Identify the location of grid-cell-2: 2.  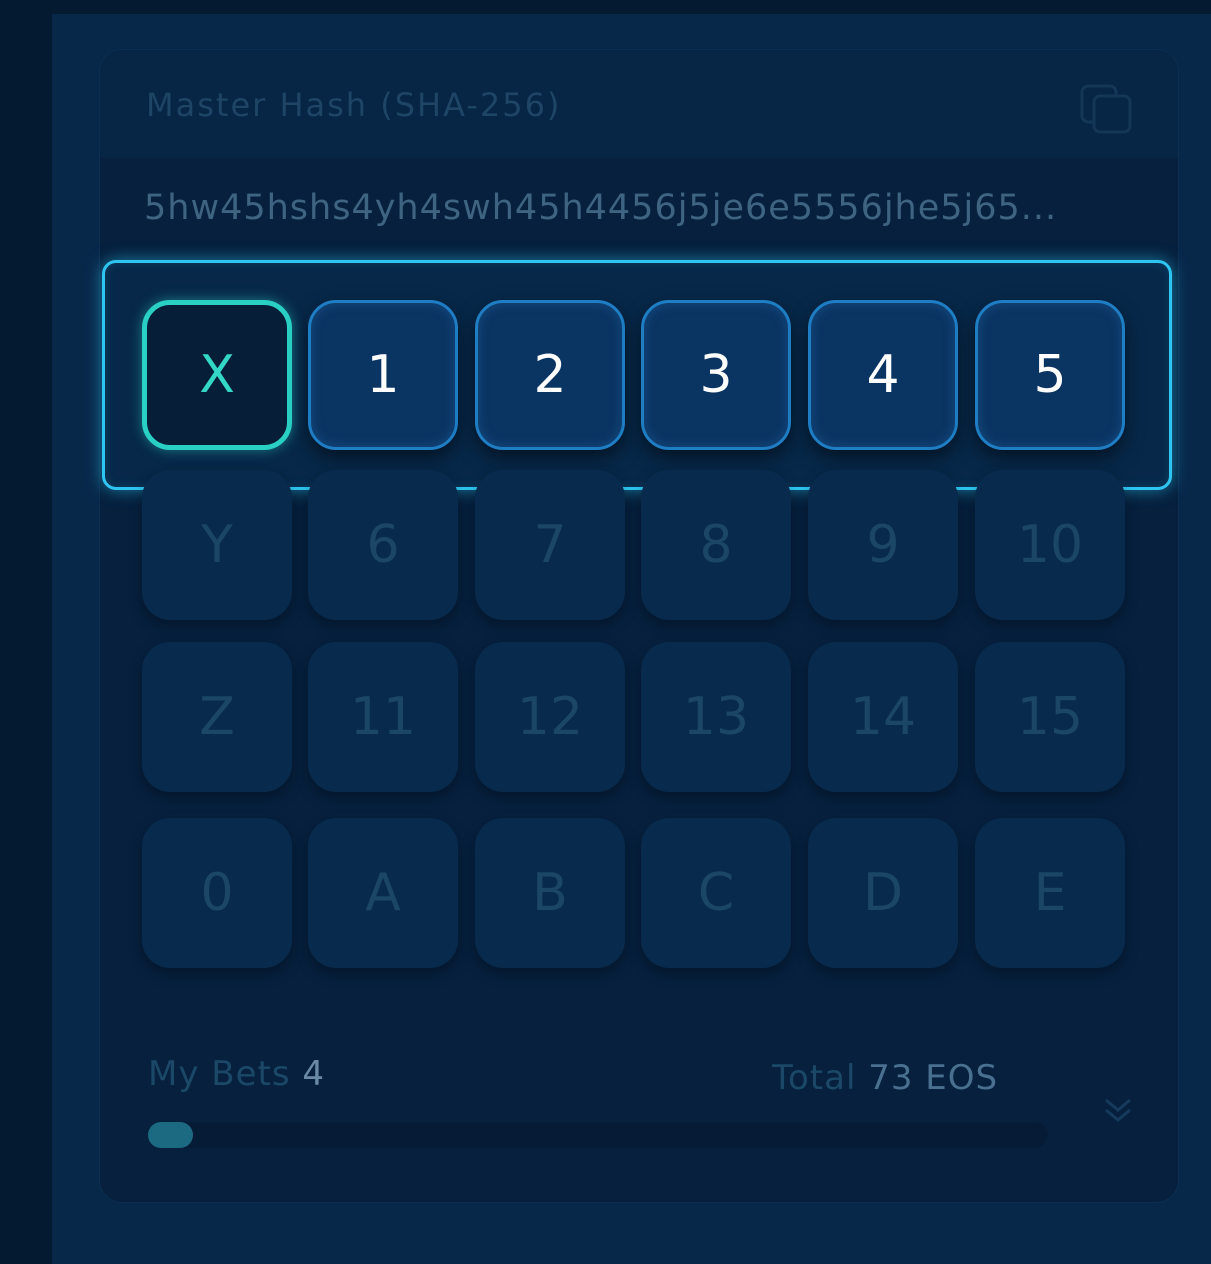
(550, 375).